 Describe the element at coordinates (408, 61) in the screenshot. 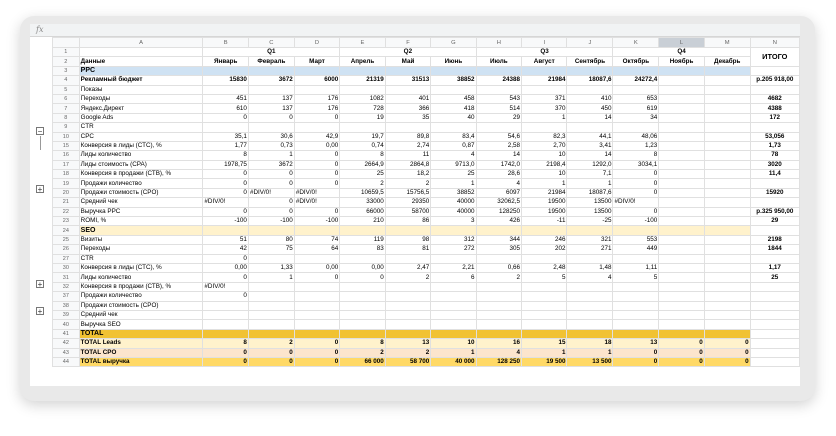

I see `month-header: Май` at that location.